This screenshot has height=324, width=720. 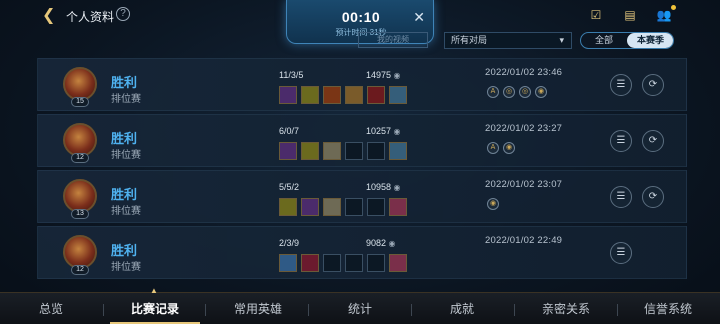 What do you see at coordinates (155, 308) in the screenshot?
I see `tab-match-history: 比赛记录` at bounding box center [155, 308].